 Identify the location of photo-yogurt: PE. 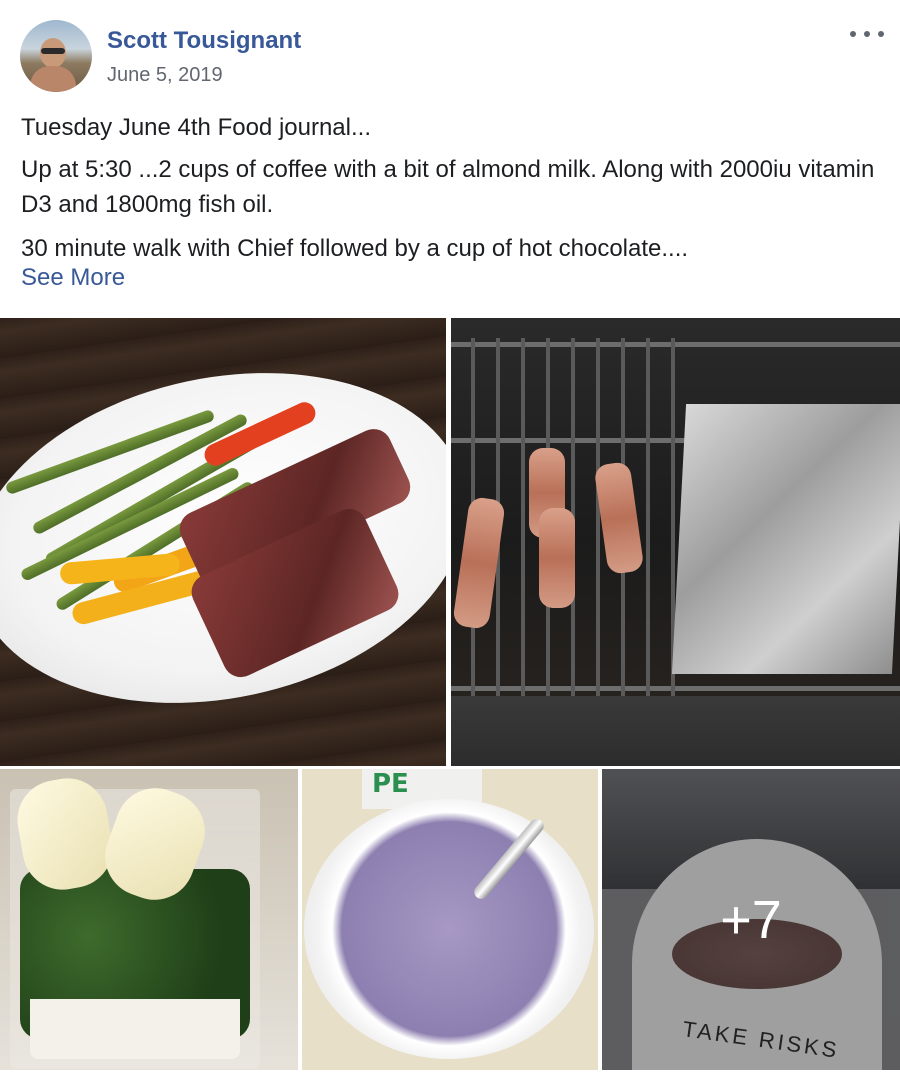
(450, 919).